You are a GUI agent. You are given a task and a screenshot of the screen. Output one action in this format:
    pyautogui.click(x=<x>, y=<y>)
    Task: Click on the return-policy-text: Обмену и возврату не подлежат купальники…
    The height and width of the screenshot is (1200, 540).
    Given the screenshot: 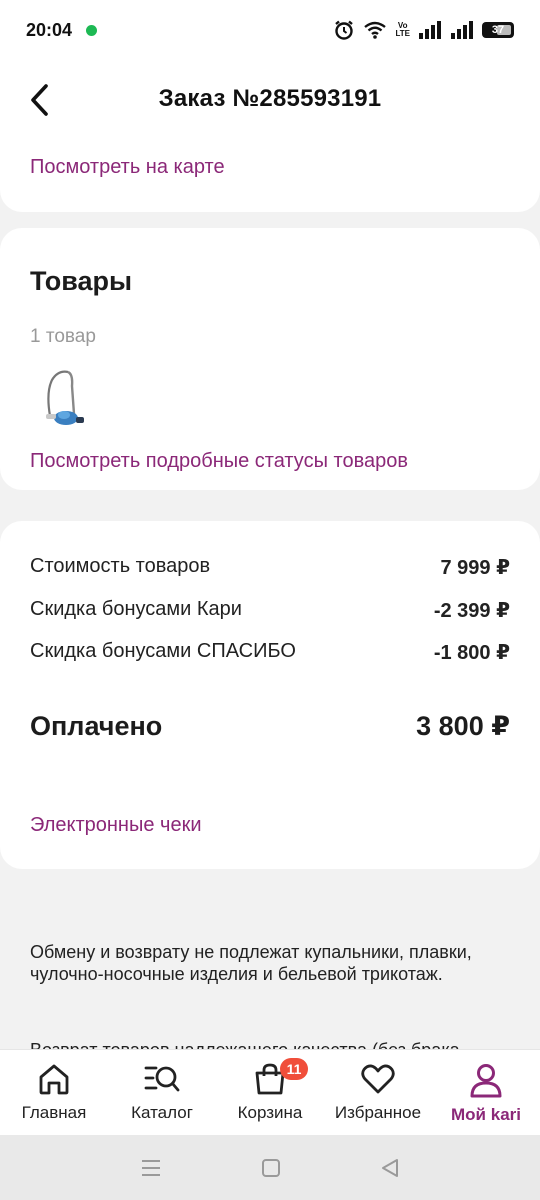 What is the action you would take?
    pyautogui.click(x=251, y=963)
    